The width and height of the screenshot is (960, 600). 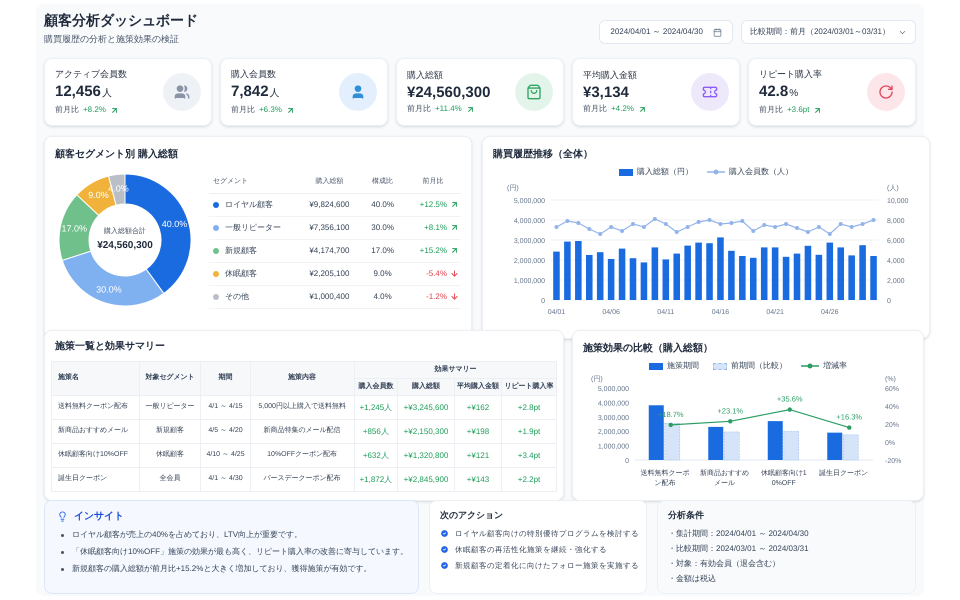 I want to click on table-cell: +¥162, so click(x=478, y=407).